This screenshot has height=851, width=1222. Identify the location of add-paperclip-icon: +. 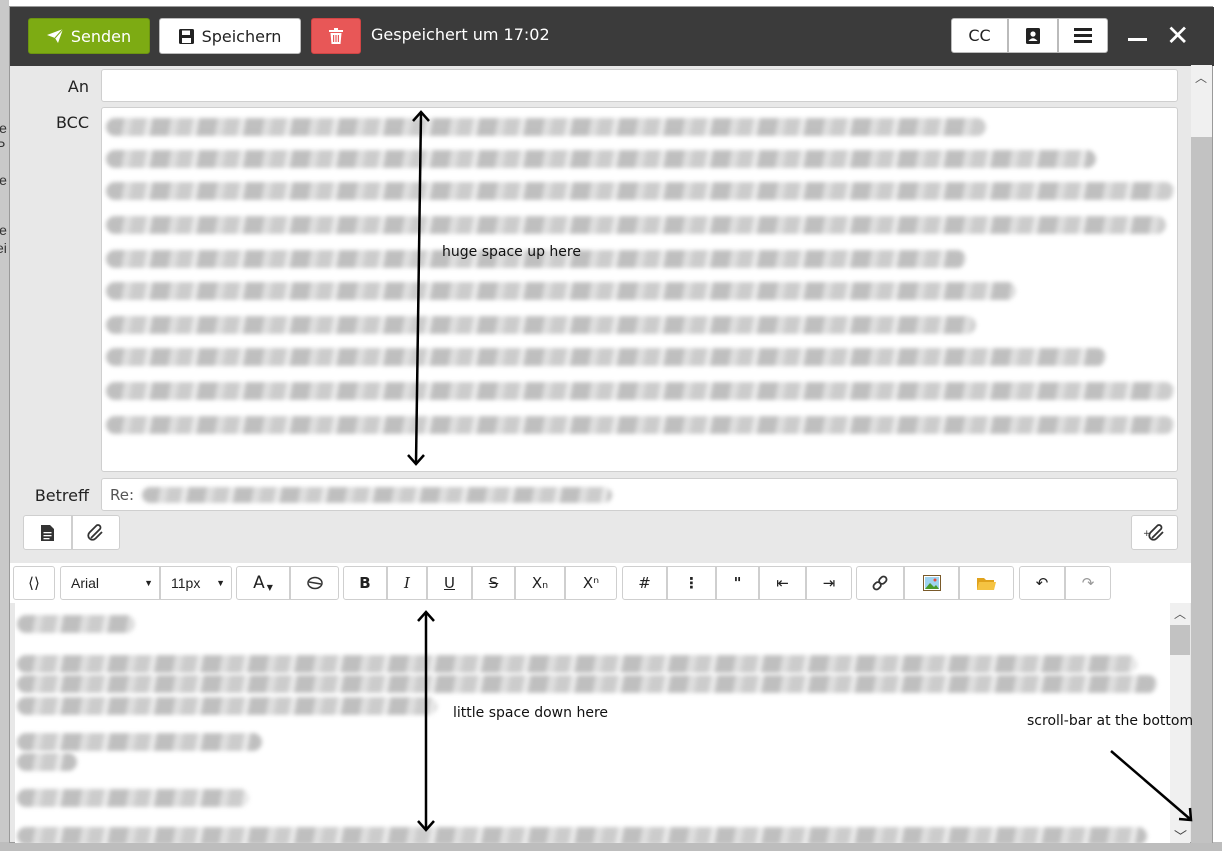
(1153, 532).